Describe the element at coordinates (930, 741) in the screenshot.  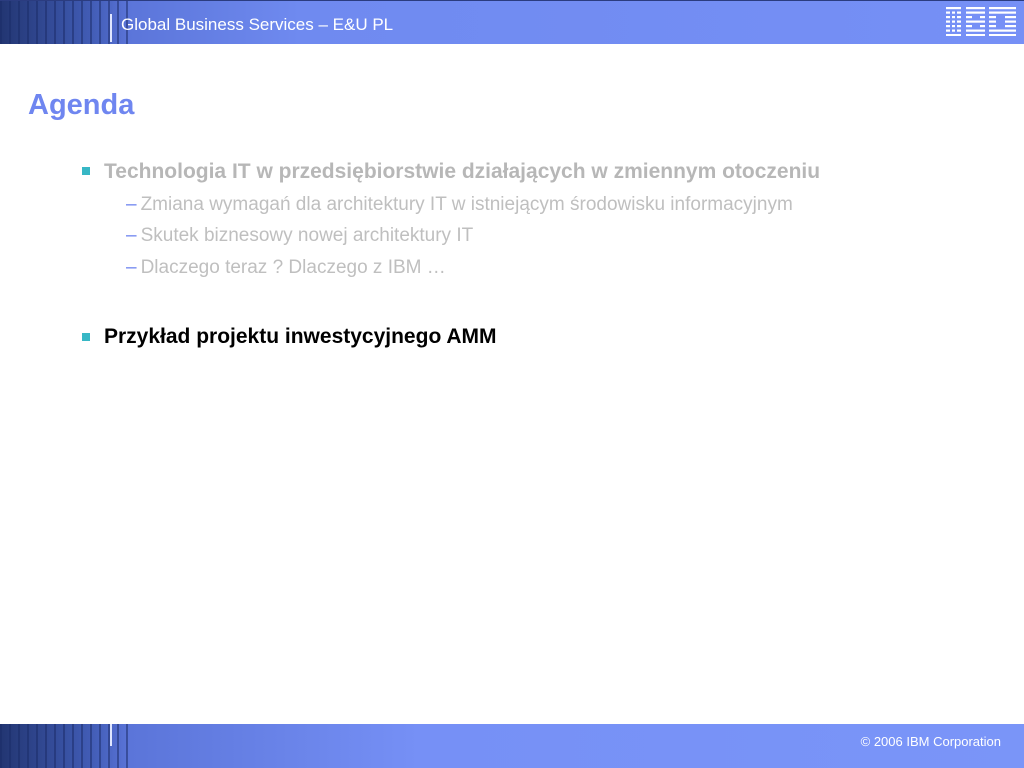
I see `copyright-text: © 2006 IBM Corporation` at that location.